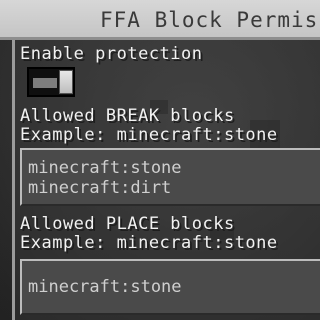 This screenshot has height=320, width=320. What do you see at coordinates (111, 54) in the screenshot?
I see `protection-label: Enable protection` at bounding box center [111, 54].